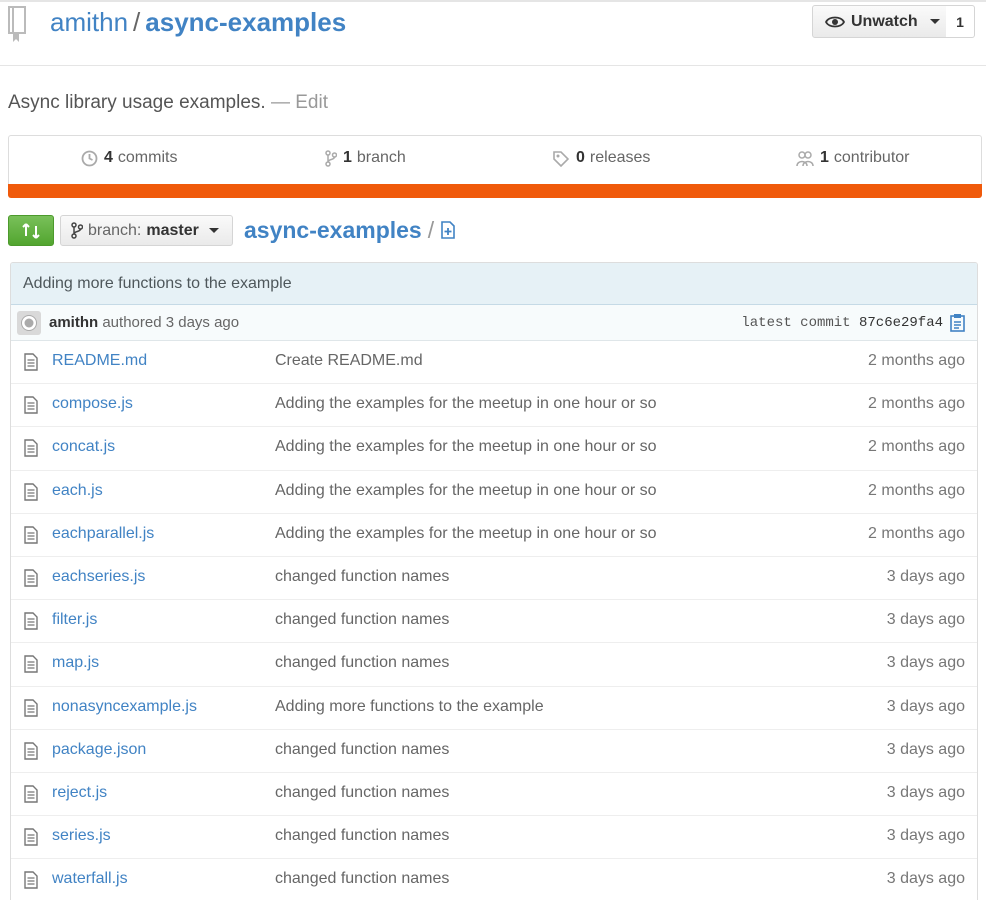 The width and height of the screenshot is (986, 900). What do you see at coordinates (448, 230) in the screenshot?
I see `new-file-icon` at bounding box center [448, 230].